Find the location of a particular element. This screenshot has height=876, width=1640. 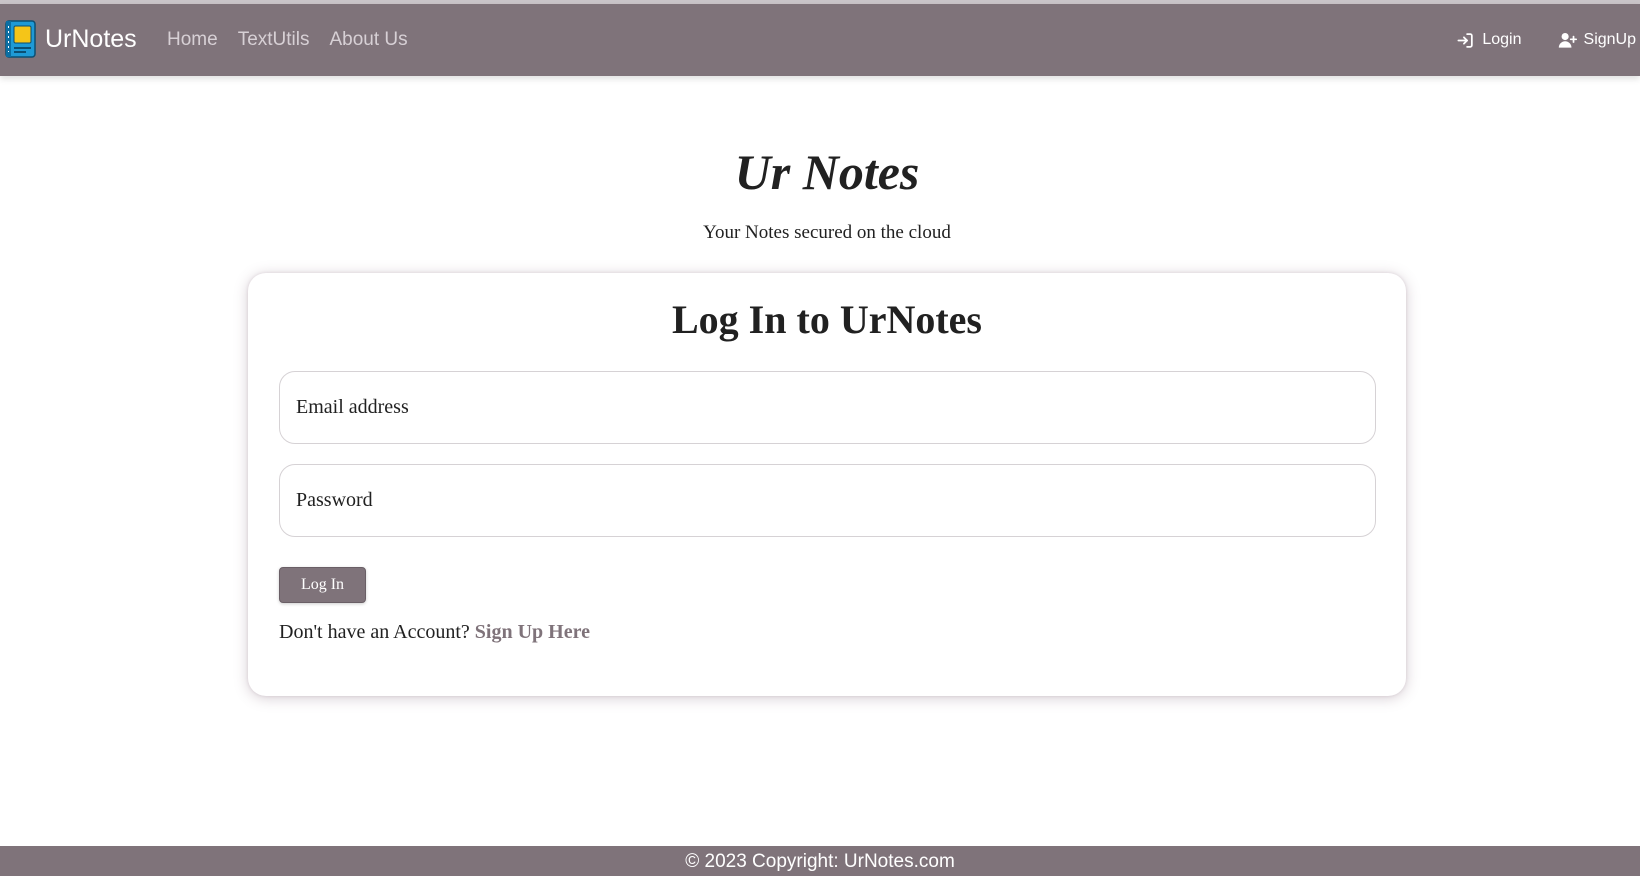

signup-nav-button: SignUp is located at coordinates (1597, 40).